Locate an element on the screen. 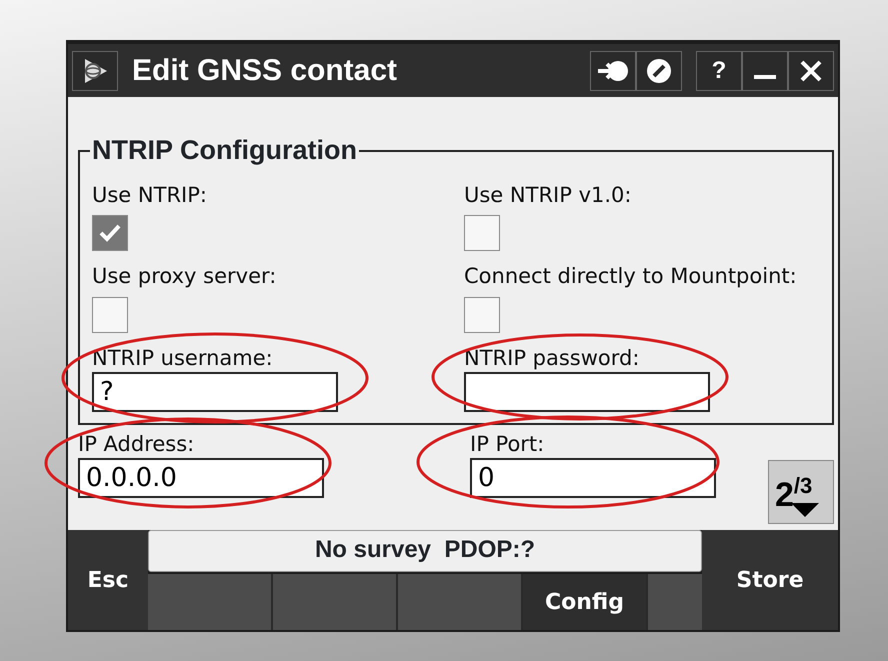 This screenshot has height=661, width=888. input-field: 0.0.0.0 is located at coordinates (201, 478).